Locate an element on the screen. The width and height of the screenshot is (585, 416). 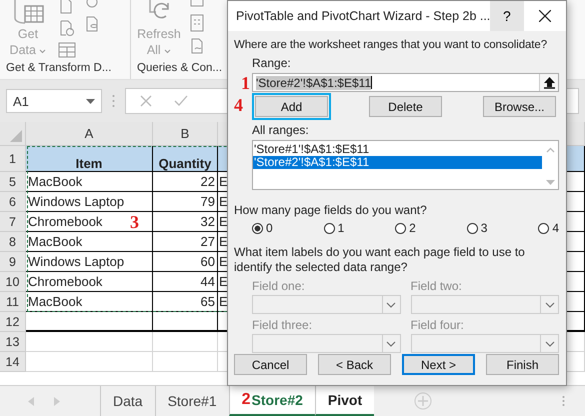
radio-option: 3 is located at coordinates (477, 228).